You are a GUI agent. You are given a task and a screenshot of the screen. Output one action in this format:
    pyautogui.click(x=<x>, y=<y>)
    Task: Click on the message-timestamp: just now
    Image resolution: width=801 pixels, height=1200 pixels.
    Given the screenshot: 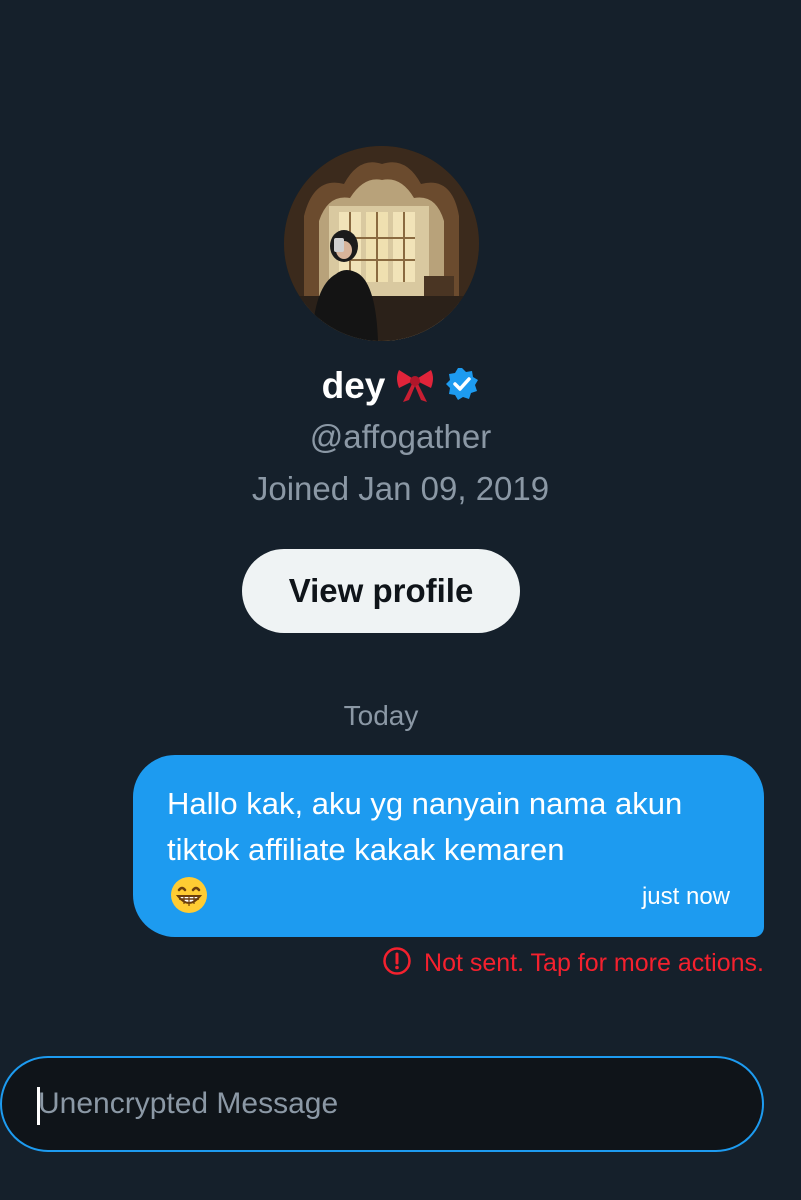 What is the action you would take?
    pyautogui.click(x=685, y=896)
    